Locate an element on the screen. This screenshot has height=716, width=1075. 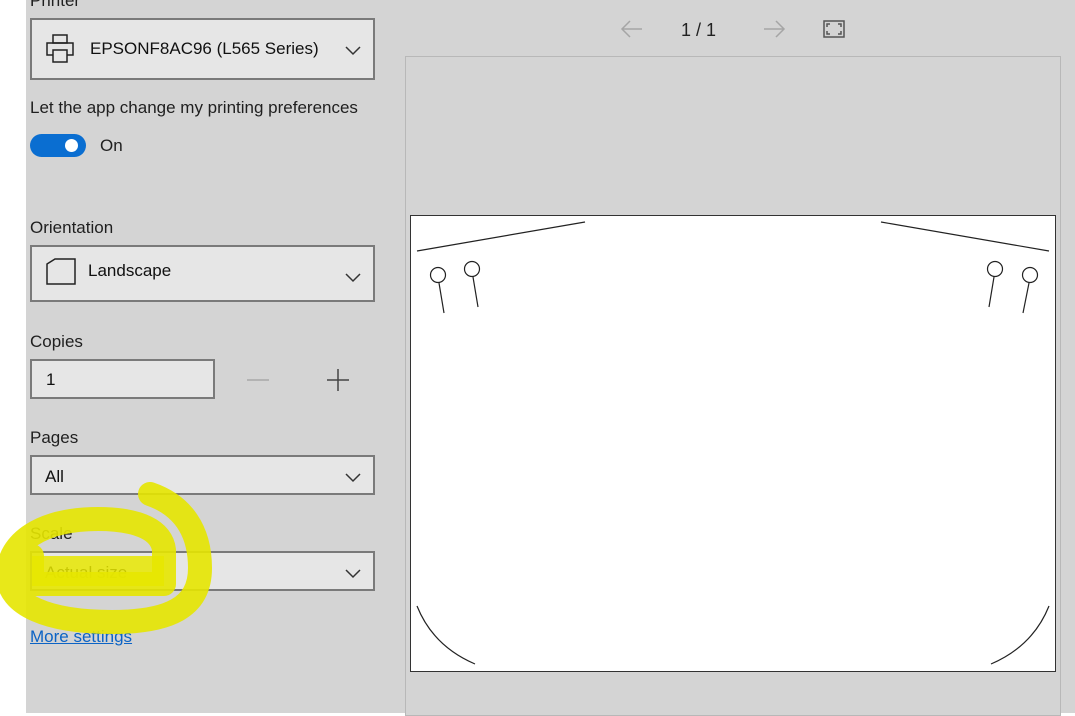
copies-input: 1 is located at coordinates (122, 379).